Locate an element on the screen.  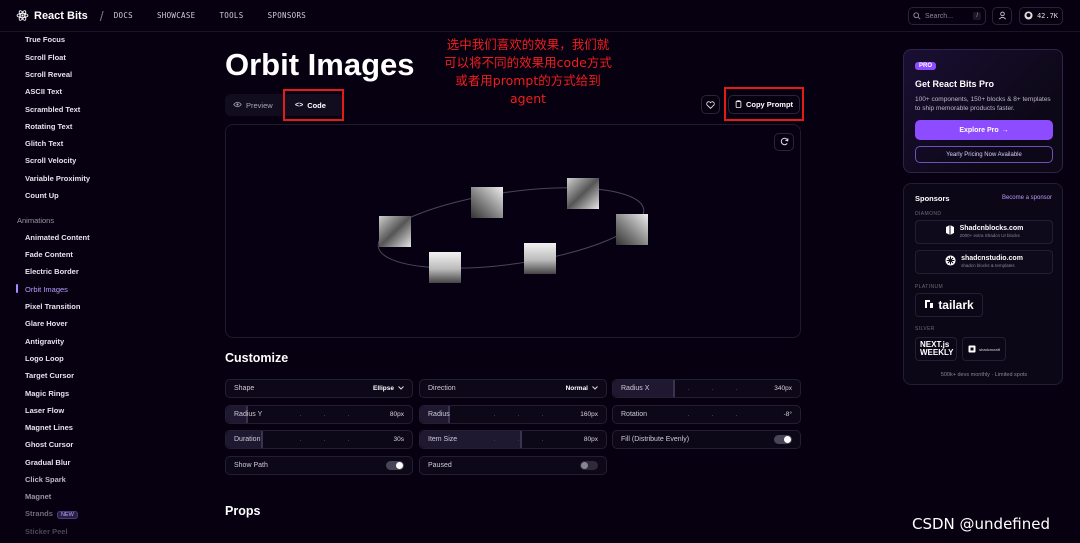
shadcnblocks-logo-icon is located at coordinates (950, 232).